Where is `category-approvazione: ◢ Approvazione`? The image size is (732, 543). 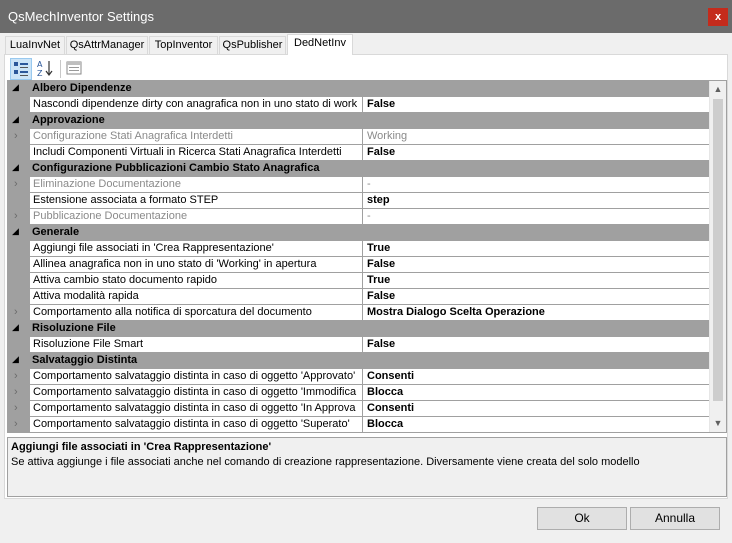
category-approvazione: ◢ Approvazione is located at coordinates (358, 121).